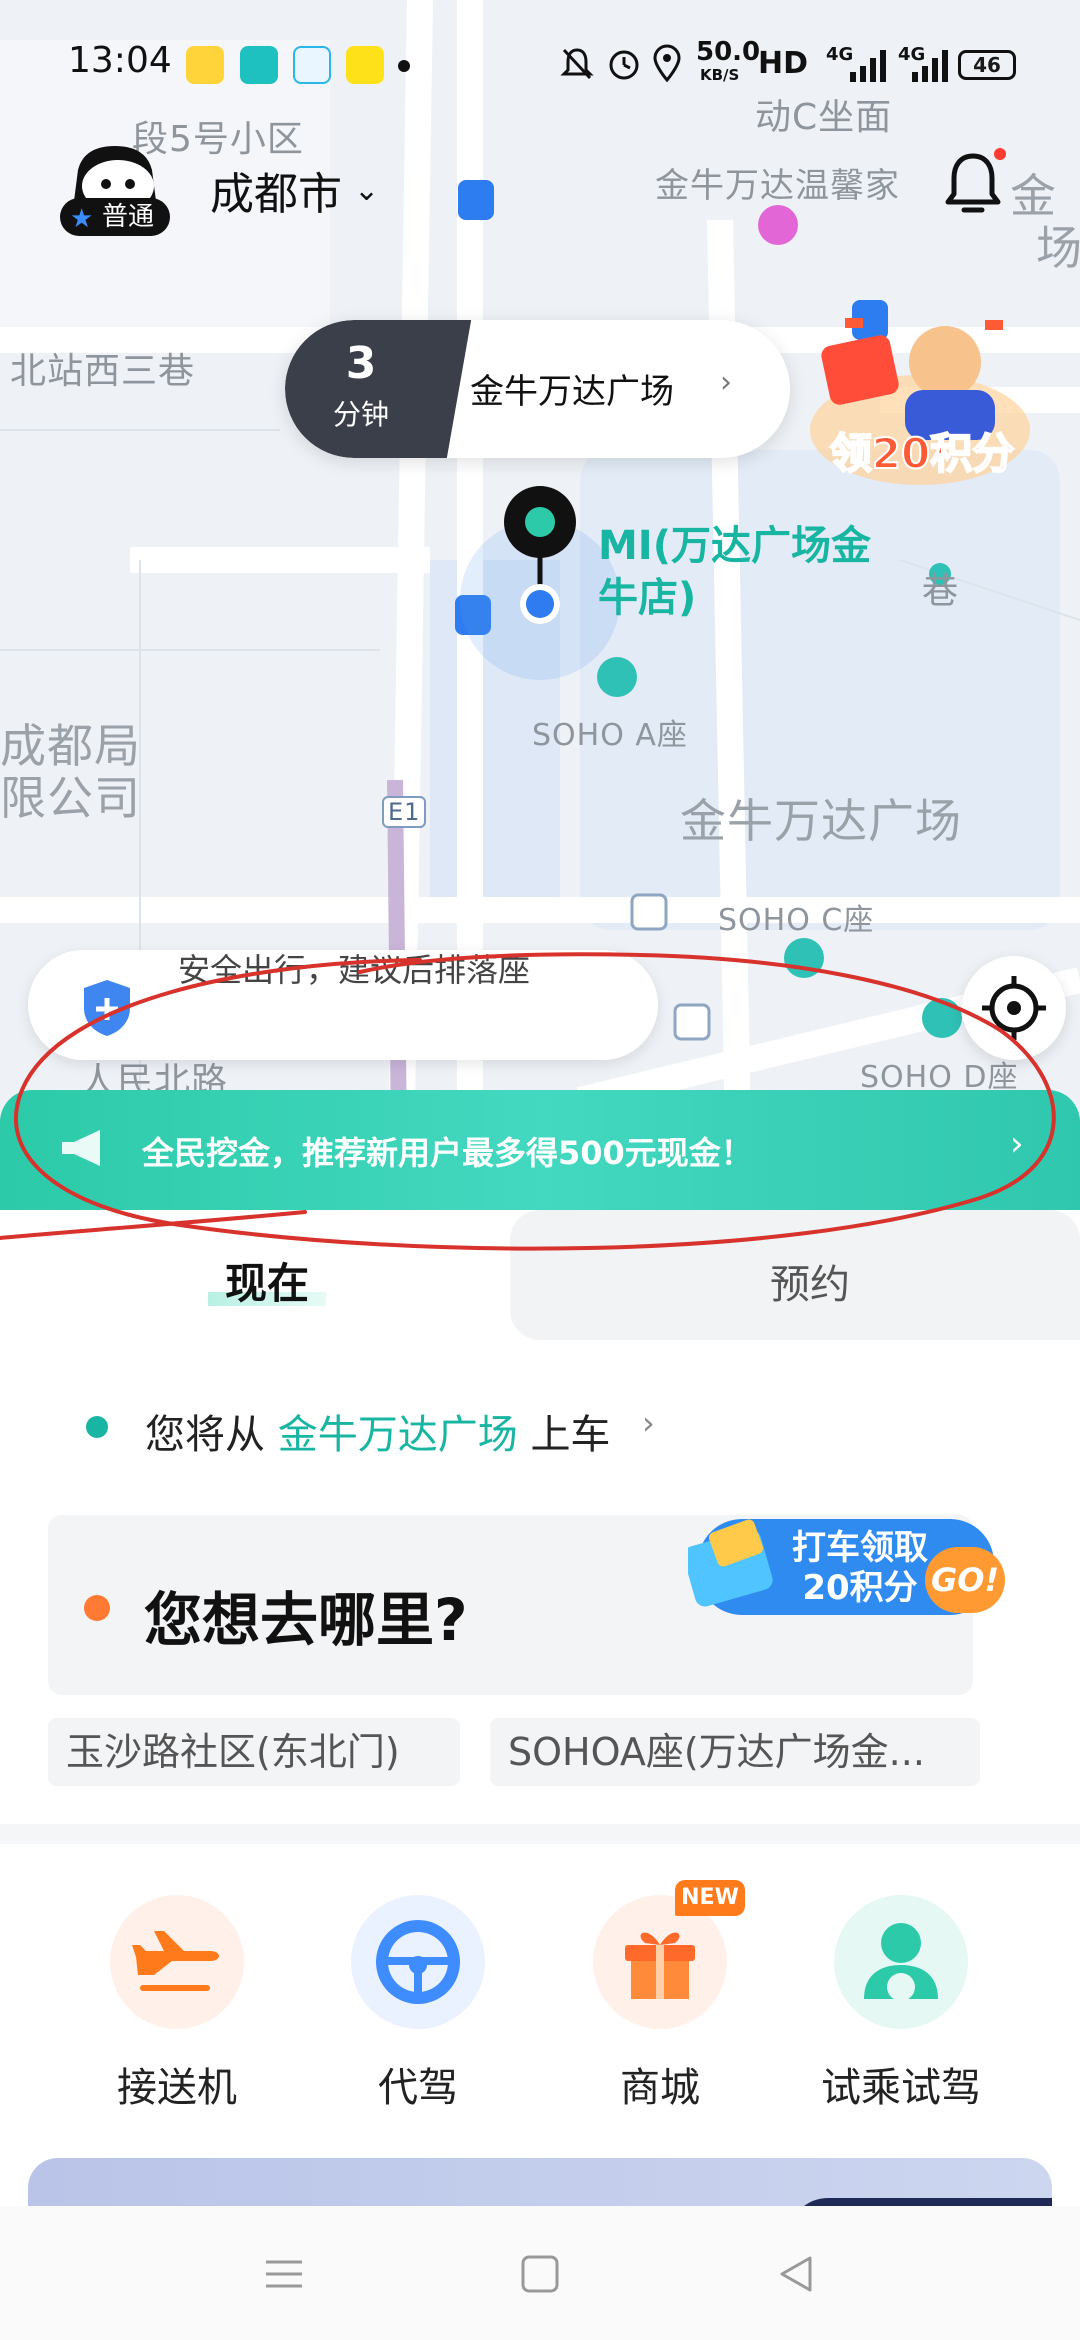  I want to click on eta-place: 金牛万达广场, so click(572, 392).